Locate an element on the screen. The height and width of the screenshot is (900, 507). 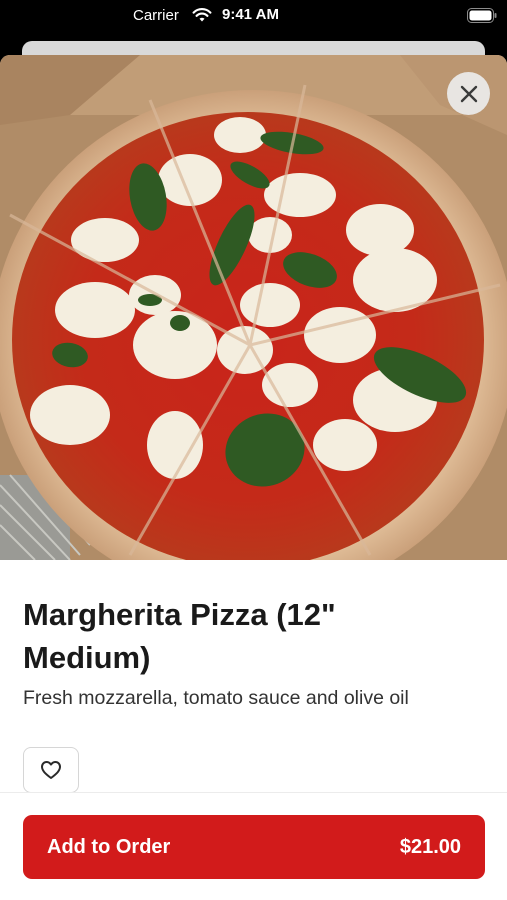
close-icon is located at coordinates (468, 93).